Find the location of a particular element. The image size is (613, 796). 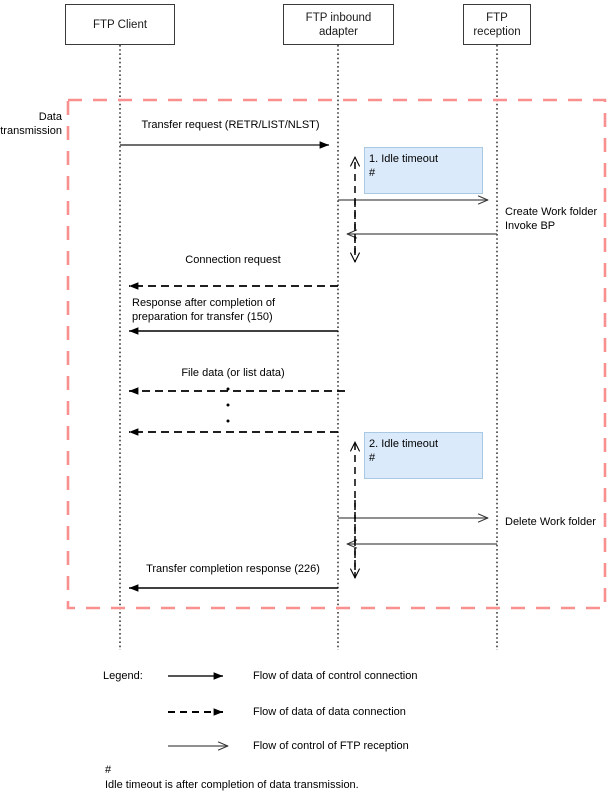

lifeline-header-ftp-client: FTP Client is located at coordinates (120, 24).